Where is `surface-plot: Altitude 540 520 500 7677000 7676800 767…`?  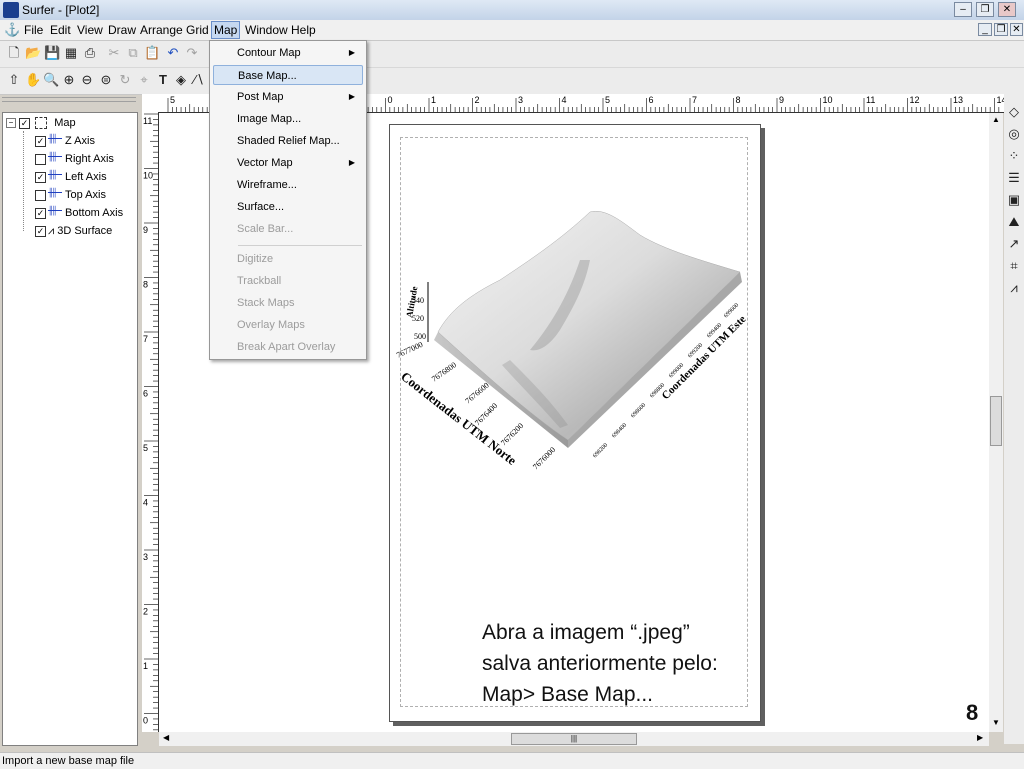
surface-plot: Altitude 540 520 500 7677000 7676800 767… is located at coordinates (575, 345).